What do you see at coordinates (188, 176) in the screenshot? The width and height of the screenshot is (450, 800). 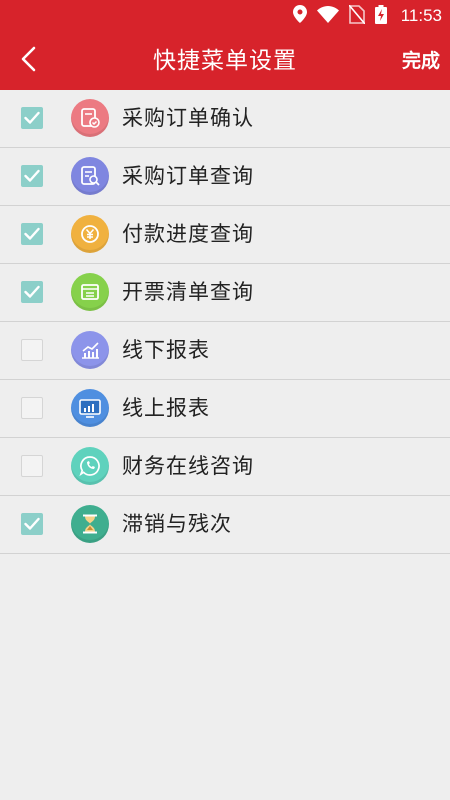 I see `menu-item-label: 采购订单查询` at bounding box center [188, 176].